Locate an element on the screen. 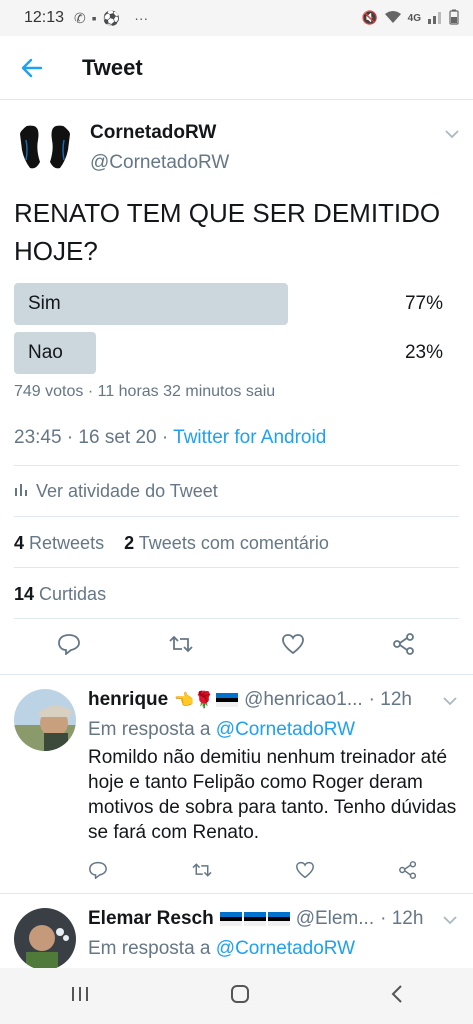  signal-icon is located at coordinates (435, 18).